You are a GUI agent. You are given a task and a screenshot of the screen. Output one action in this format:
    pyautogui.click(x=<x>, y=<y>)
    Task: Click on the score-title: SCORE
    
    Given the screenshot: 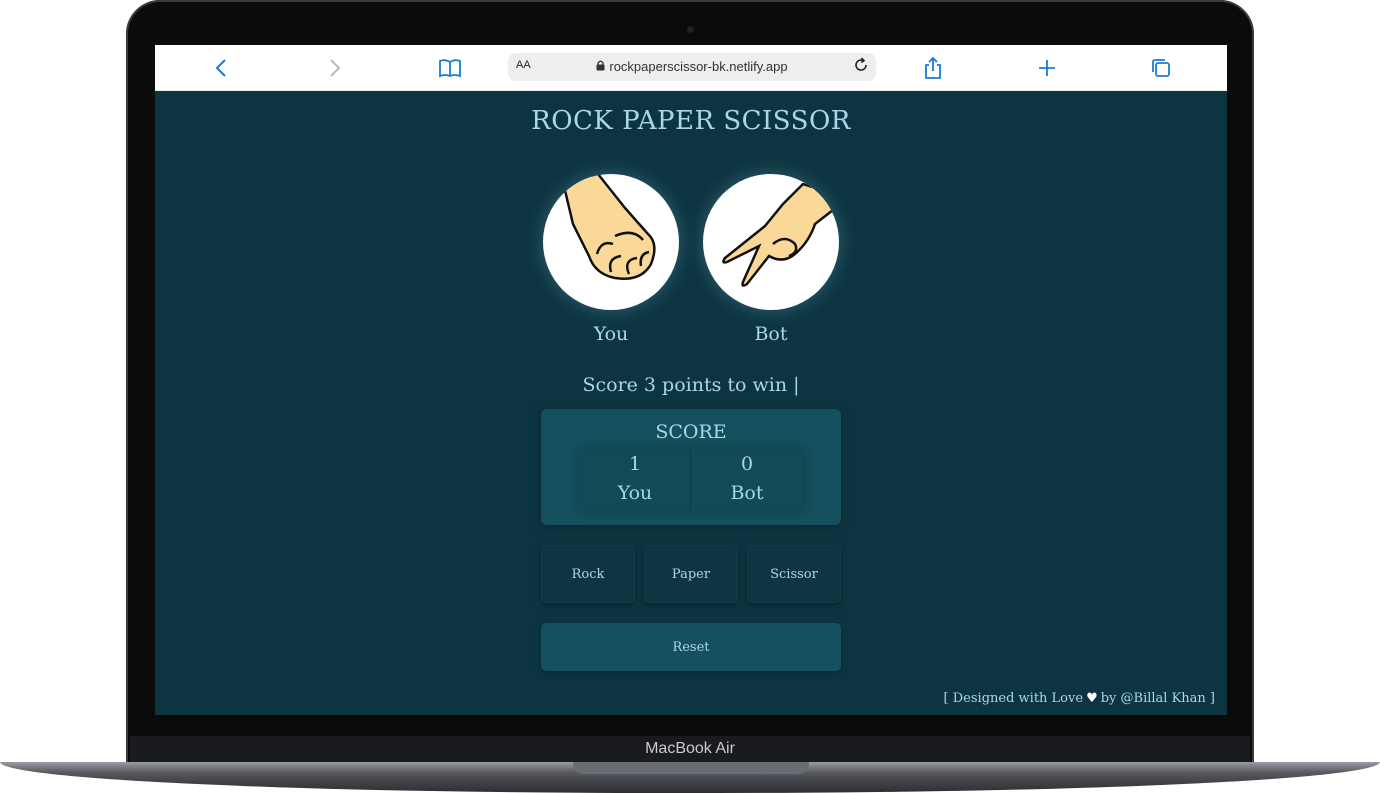 What is the action you would take?
    pyautogui.click(x=691, y=432)
    